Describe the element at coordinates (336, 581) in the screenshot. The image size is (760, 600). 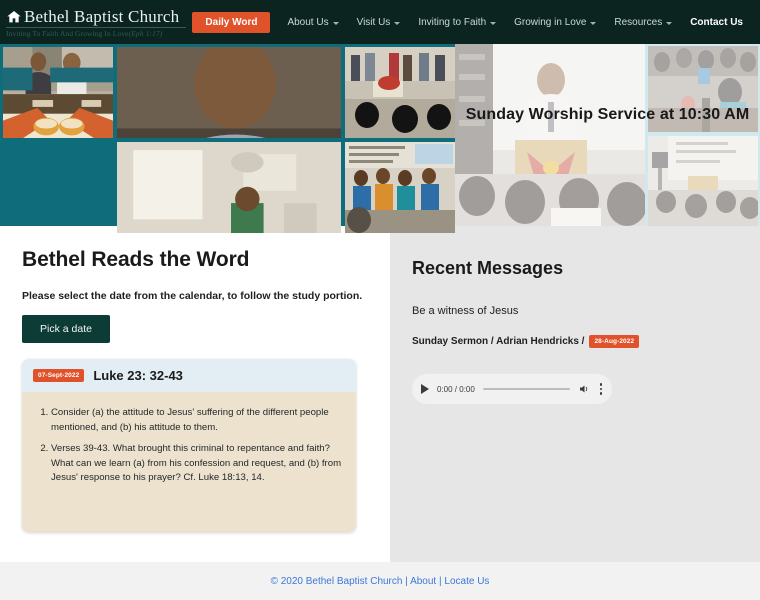
I see `footer-copyright: © 2020 Bethel Baptist Church` at that location.